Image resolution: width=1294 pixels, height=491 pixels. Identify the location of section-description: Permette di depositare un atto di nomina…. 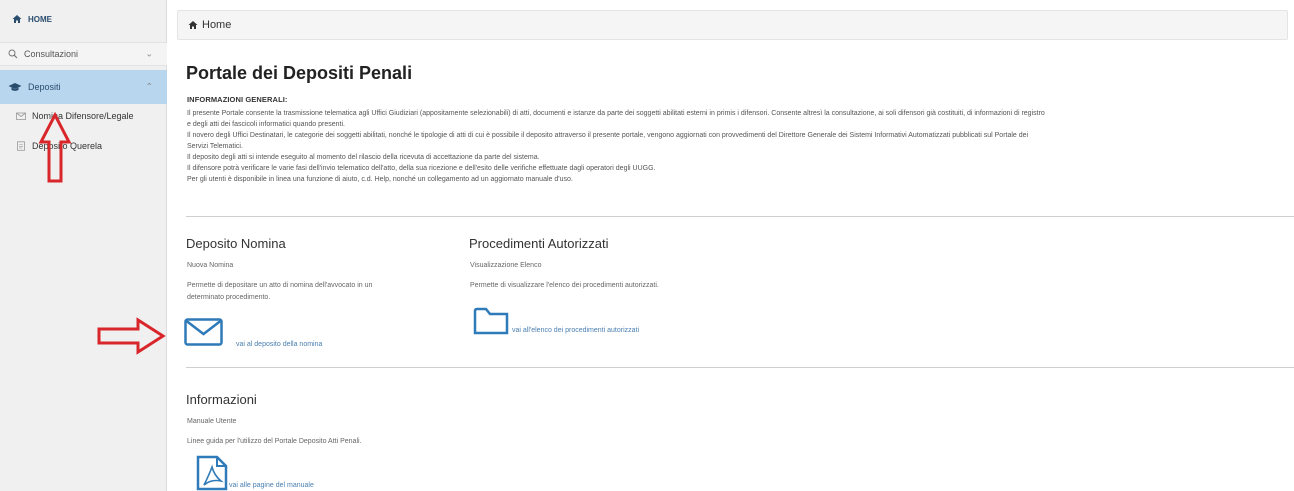
(279, 292).